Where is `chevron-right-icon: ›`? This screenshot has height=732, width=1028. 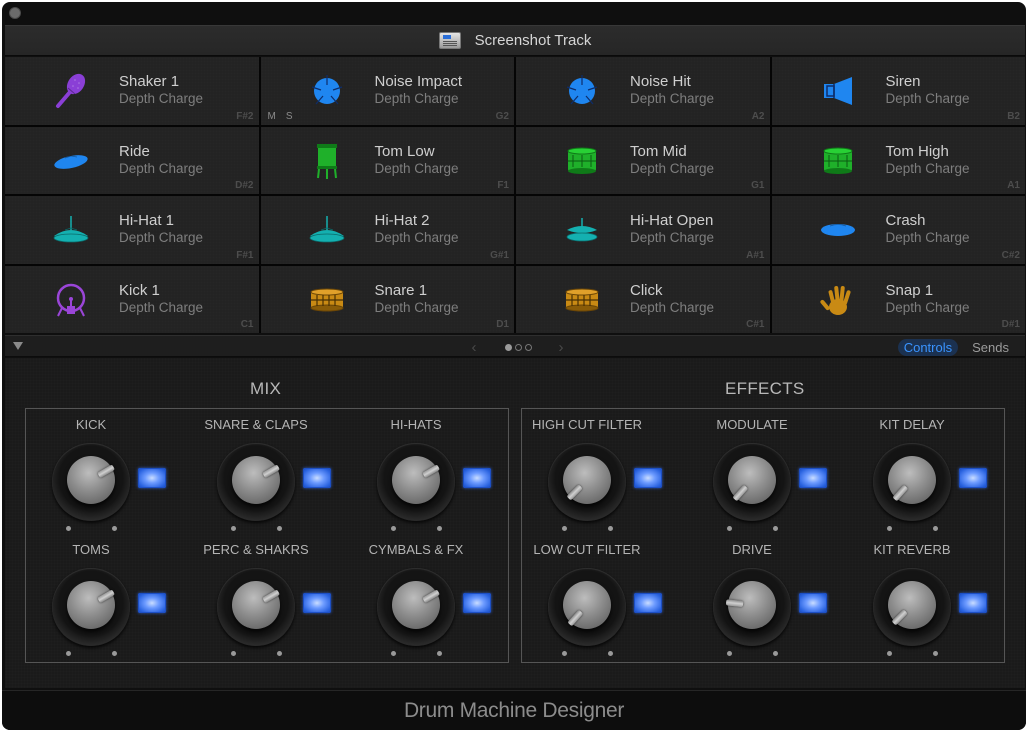
chevron-right-icon: › is located at coordinates (561, 347).